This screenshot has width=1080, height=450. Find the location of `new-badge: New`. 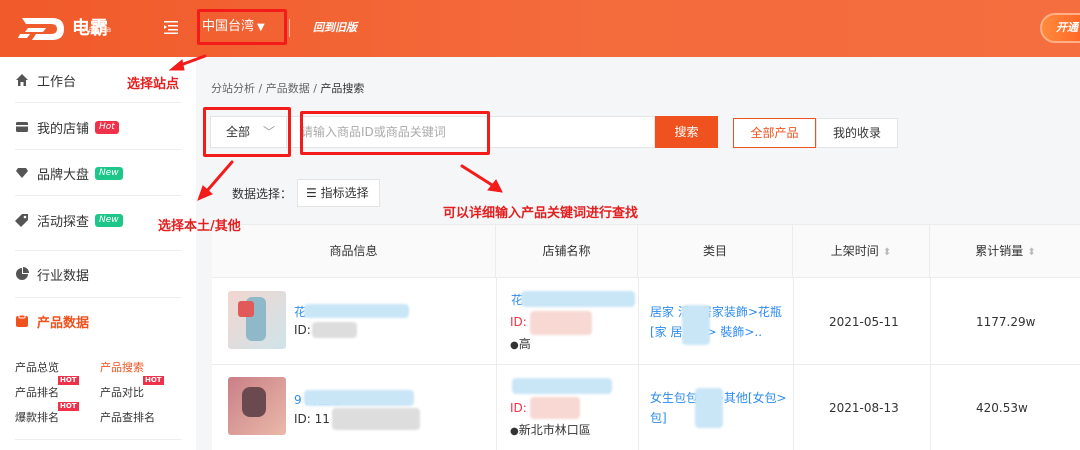

new-badge: New is located at coordinates (109, 220).